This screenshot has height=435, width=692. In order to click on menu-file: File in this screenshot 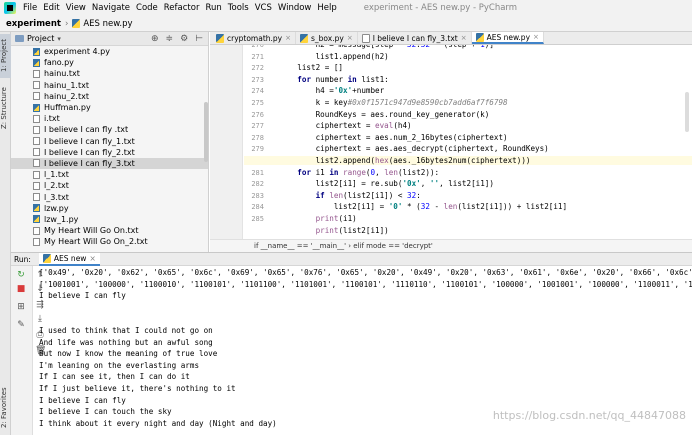, I will do `click(30, 8)`.